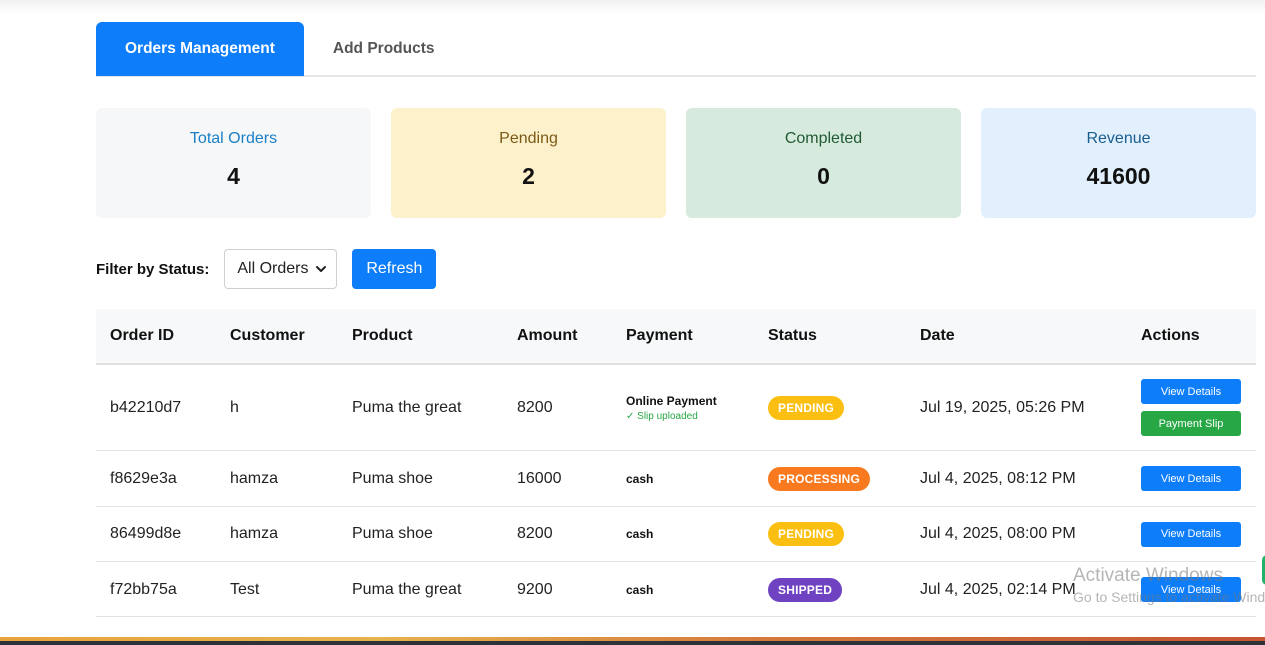 The width and height of the screenshot is (1265, 645). I want to click on stat-card-completed: Completed 0, so click(823, 163).